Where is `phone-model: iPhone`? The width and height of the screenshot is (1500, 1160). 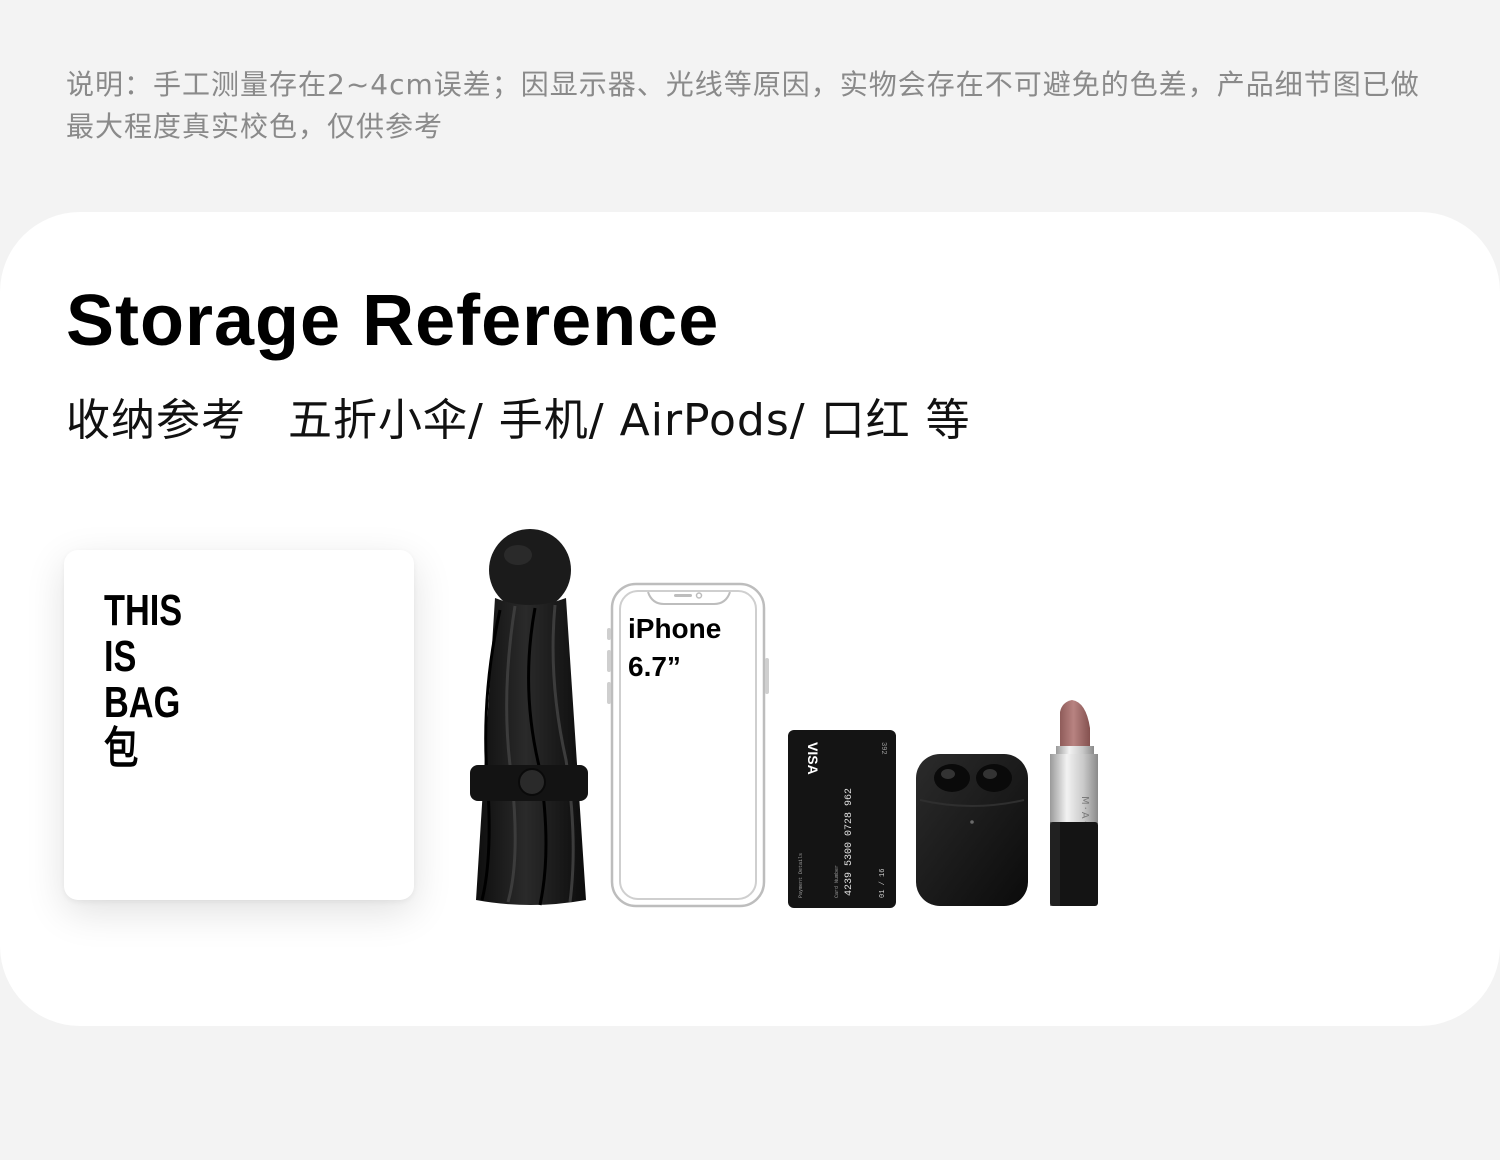 phone-model: iPhone is located at coordinates (675, 628).